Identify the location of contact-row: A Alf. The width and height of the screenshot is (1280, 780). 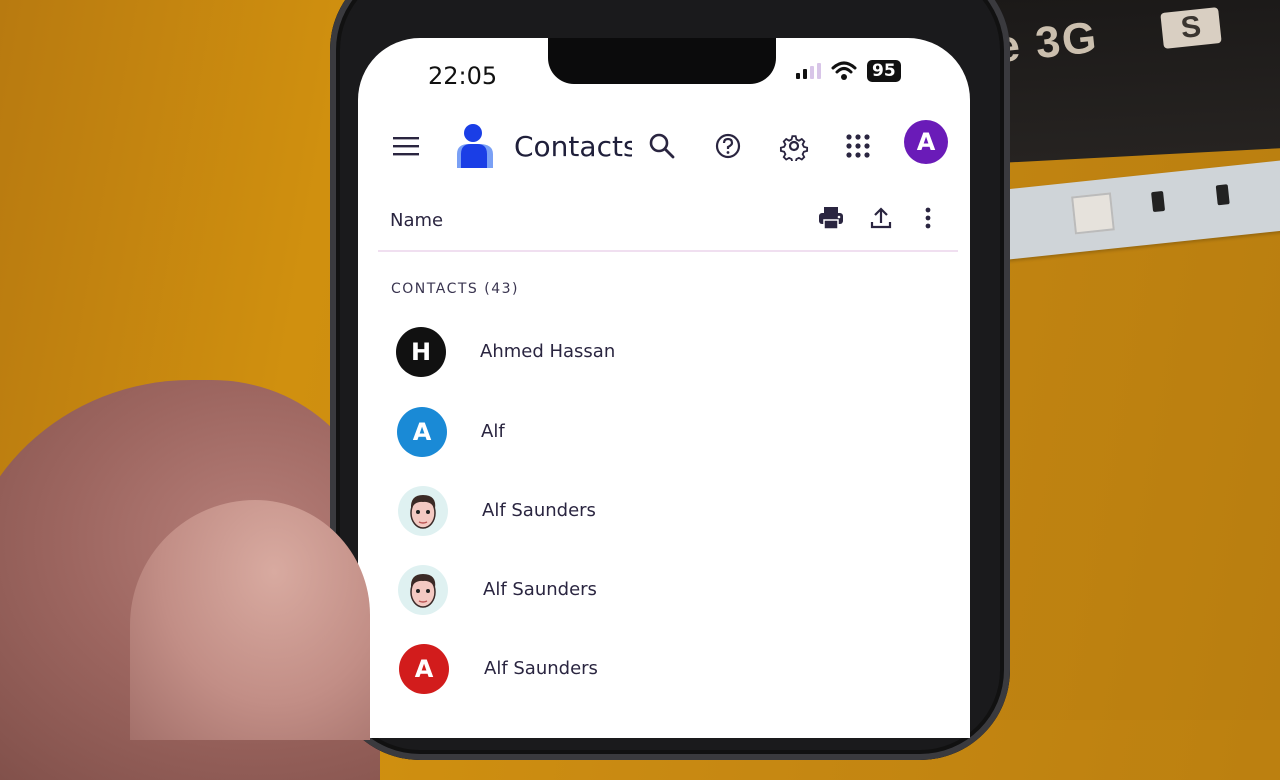
(664, 432).